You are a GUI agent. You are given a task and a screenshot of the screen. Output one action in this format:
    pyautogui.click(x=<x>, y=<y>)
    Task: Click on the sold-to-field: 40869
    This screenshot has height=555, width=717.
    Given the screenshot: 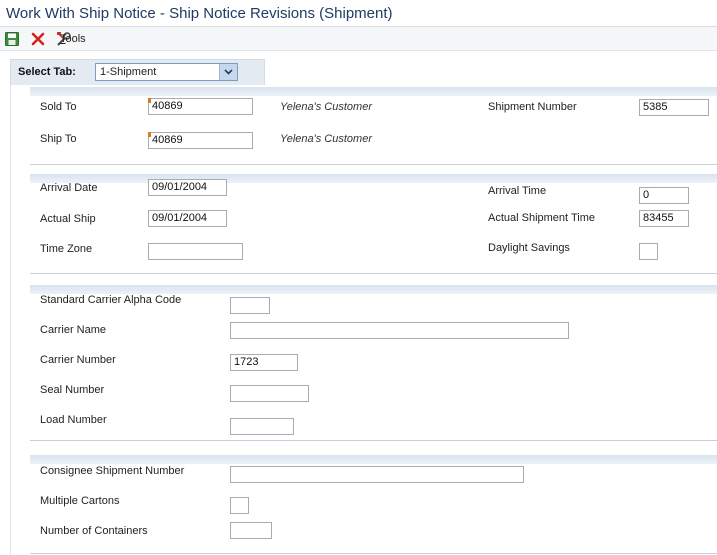 What is the action you would take?
    pyautogui.click(x=200, y=106)
    